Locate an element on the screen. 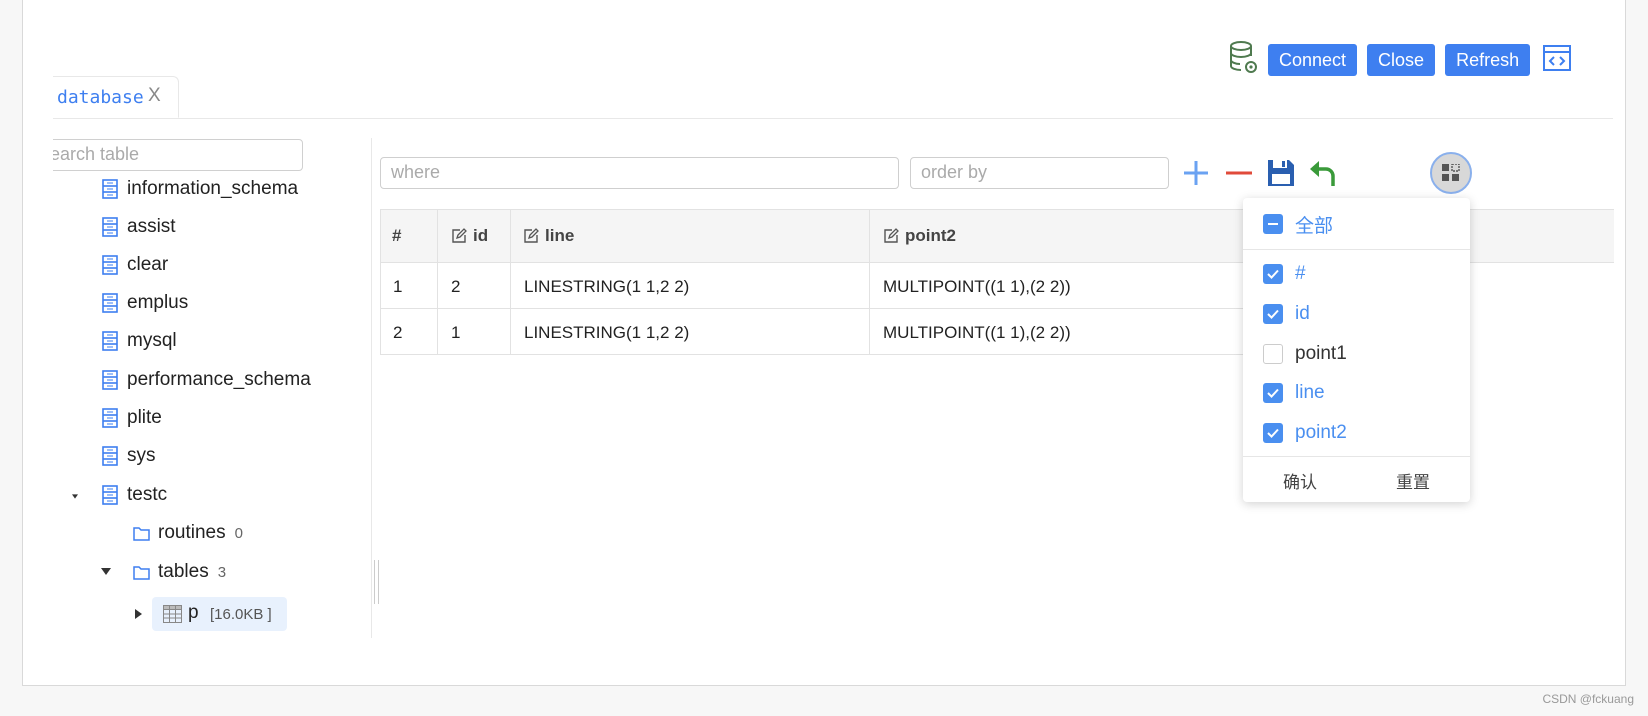  column-option-label: id is located at coordinates (1302, 313).